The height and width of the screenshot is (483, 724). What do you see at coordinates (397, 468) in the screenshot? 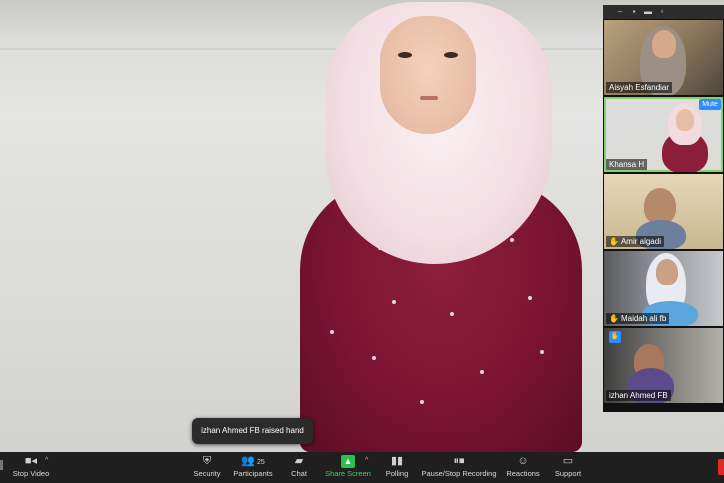
I see `polling-button: ▮▮ Polling` at bounding box center [397, 468].